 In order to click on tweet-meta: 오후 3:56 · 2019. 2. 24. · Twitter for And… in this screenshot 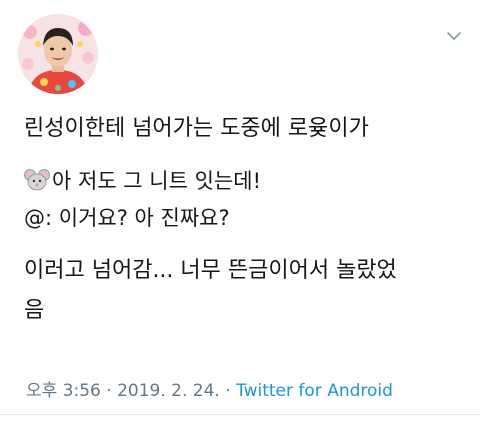, I will do `click(209, 388)`.